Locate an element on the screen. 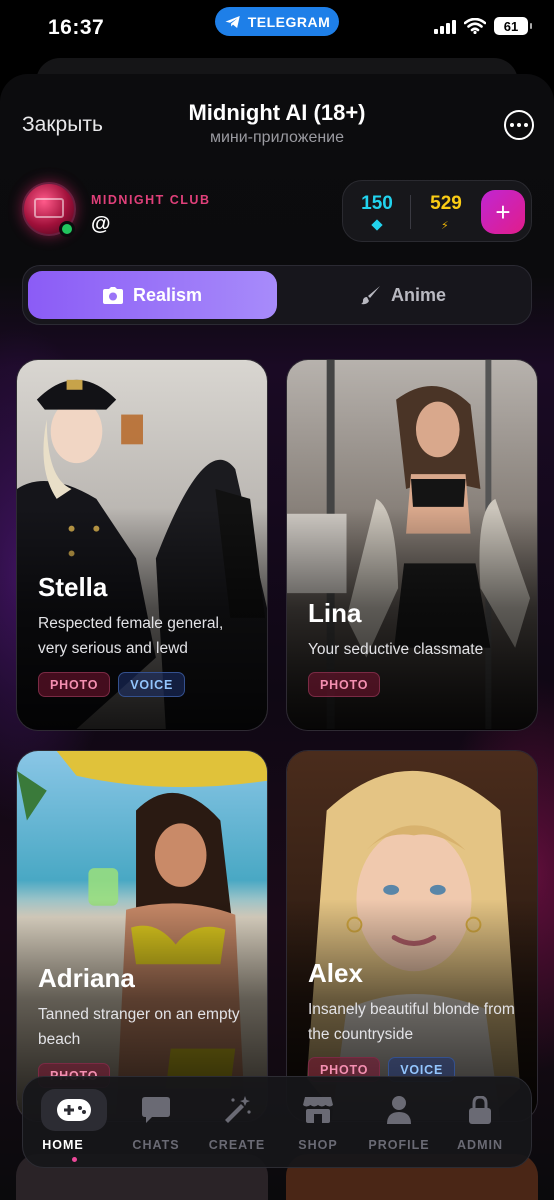  character-name: Alex is located at coordinates (335, 973).